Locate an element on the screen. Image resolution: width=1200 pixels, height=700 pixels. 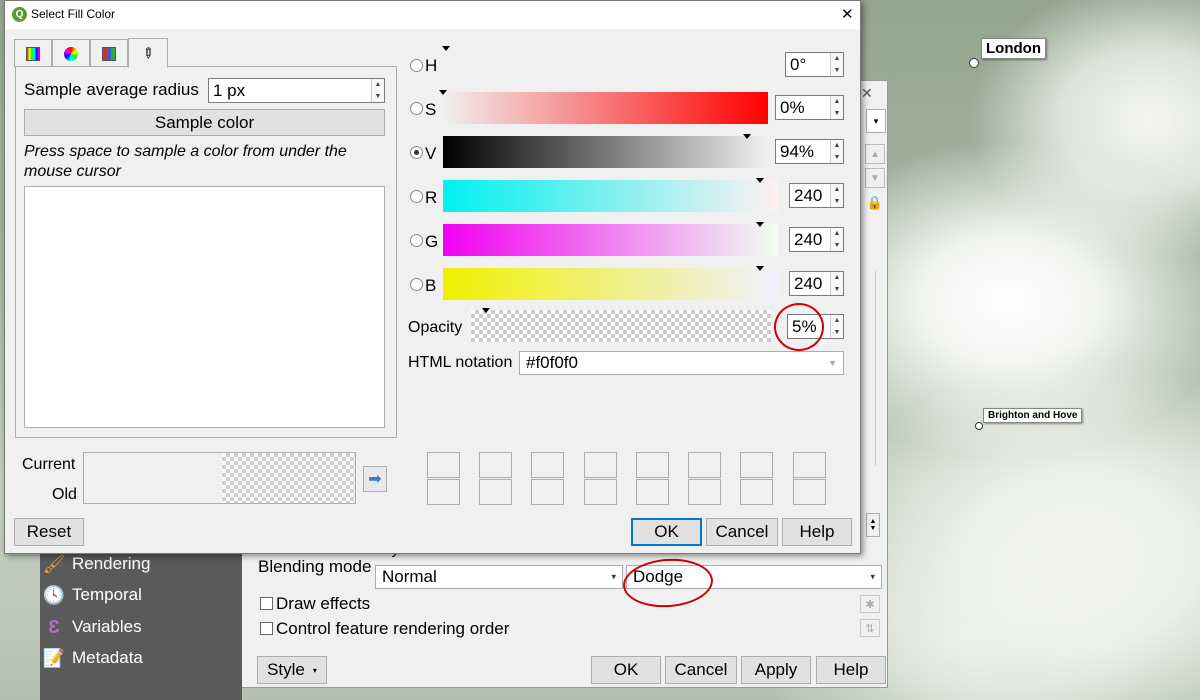
tab-sampler: ✎ is located at coordinates (148, 53).